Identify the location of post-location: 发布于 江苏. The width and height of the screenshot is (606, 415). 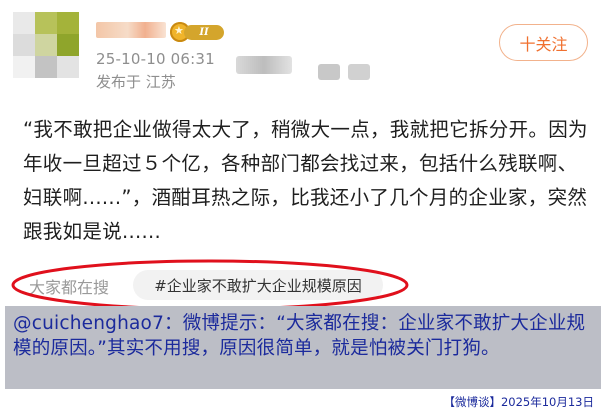
(136, 82).